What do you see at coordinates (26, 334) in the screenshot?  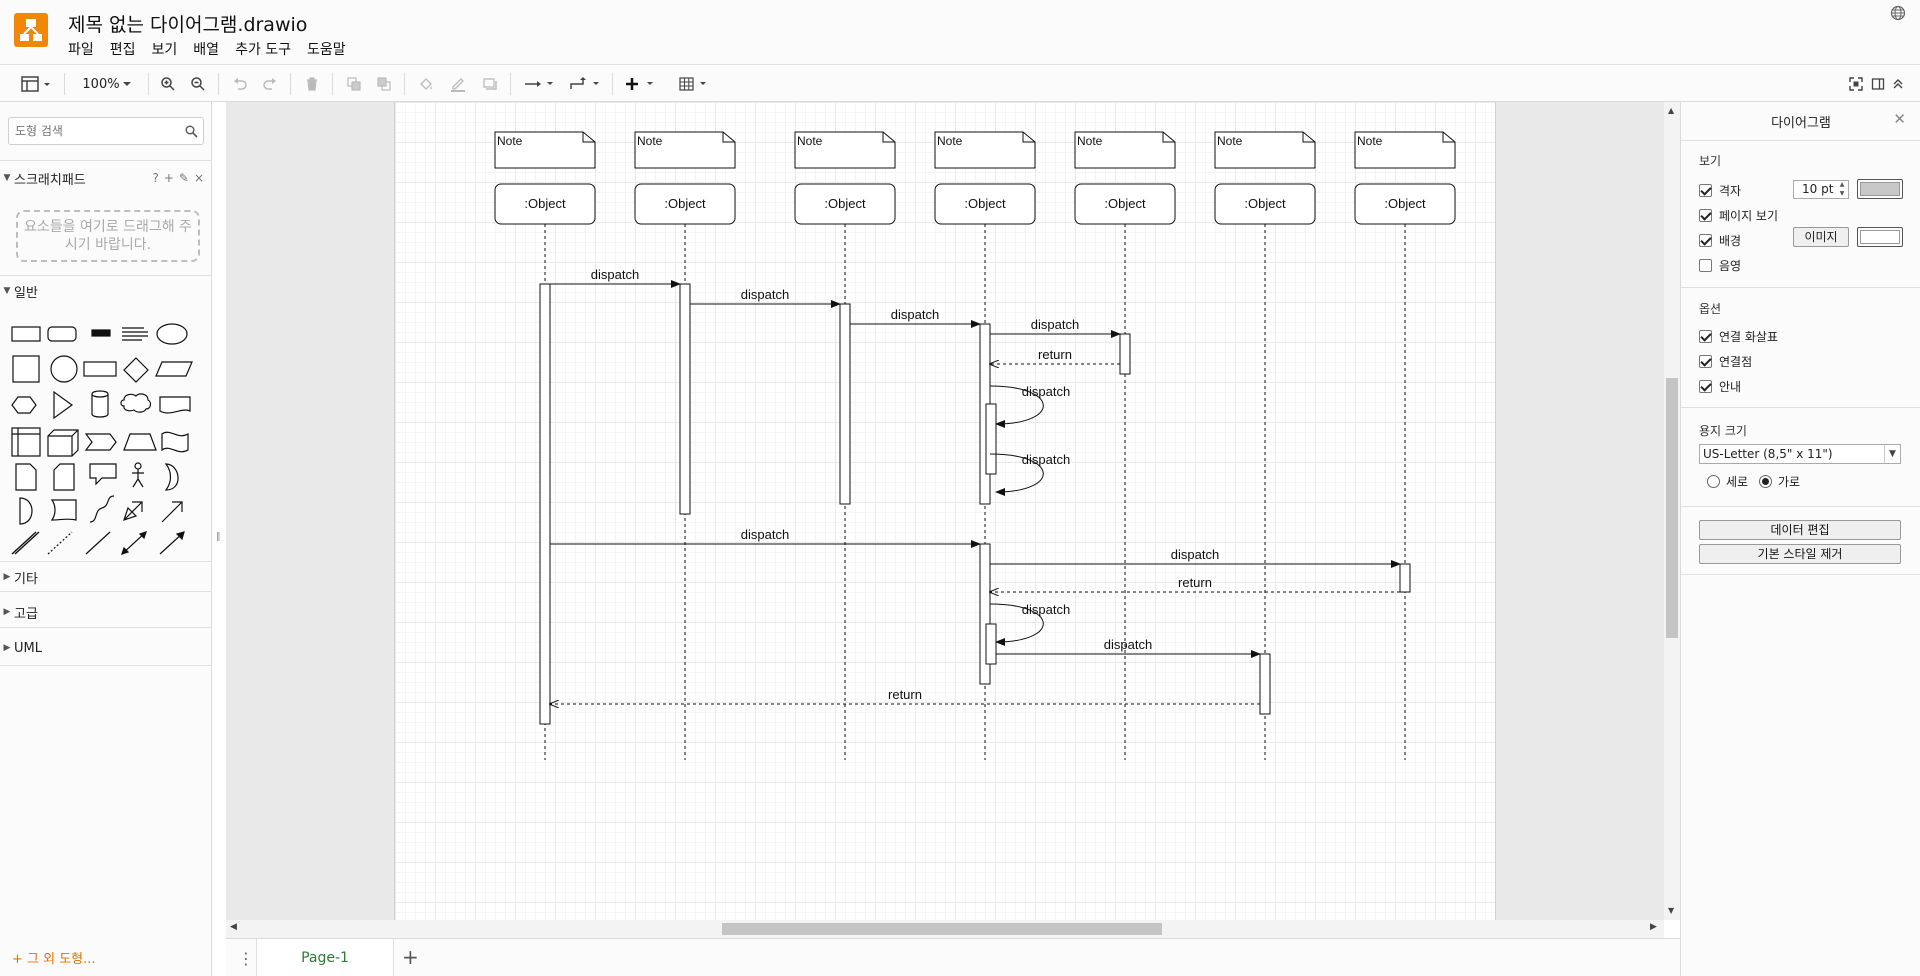 I see `rectangle-shape` at bounding box center [26, 334].